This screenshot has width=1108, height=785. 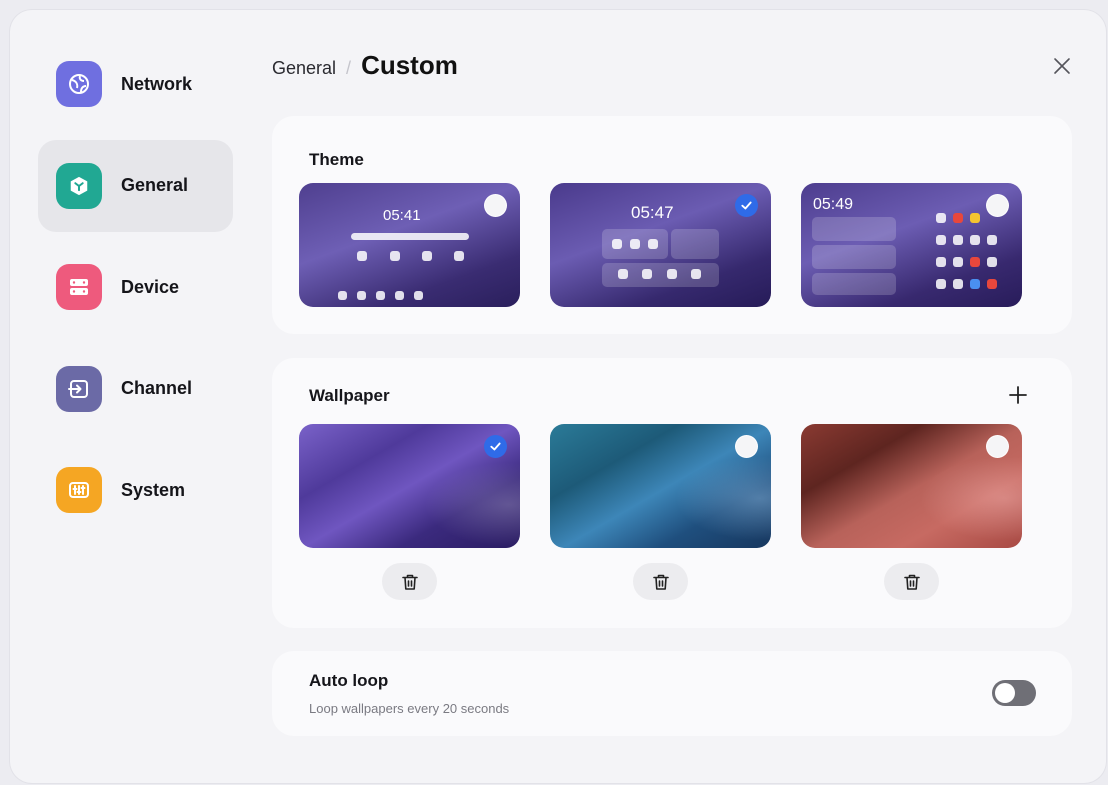 I want to click on sidebar-item-label: General, so click(x=155, y=185).